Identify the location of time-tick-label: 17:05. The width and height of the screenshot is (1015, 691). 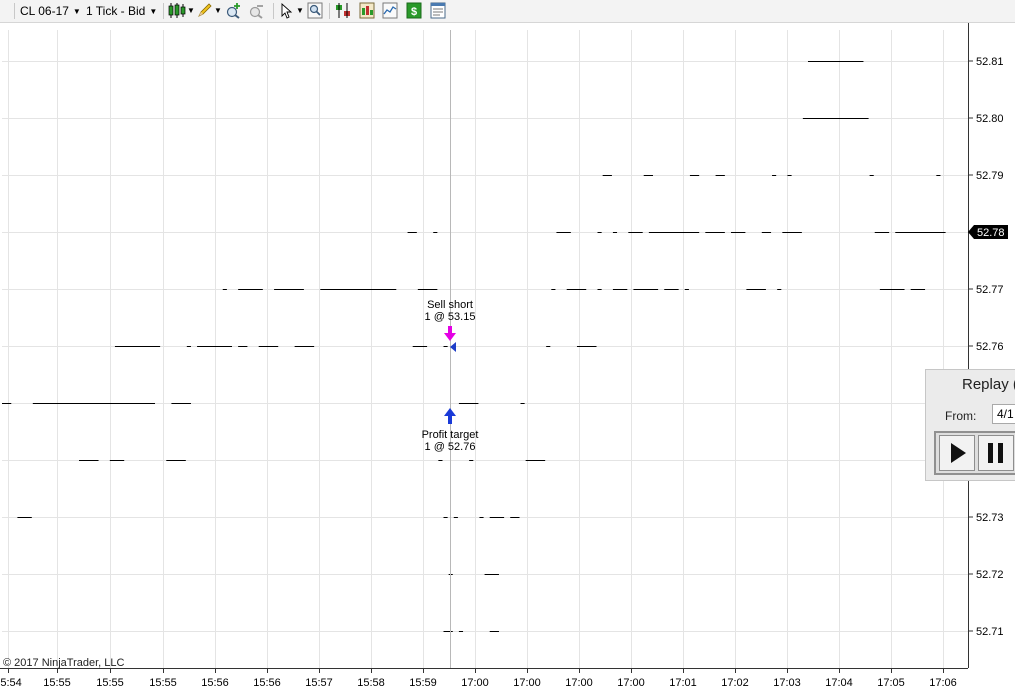
(891, 683).